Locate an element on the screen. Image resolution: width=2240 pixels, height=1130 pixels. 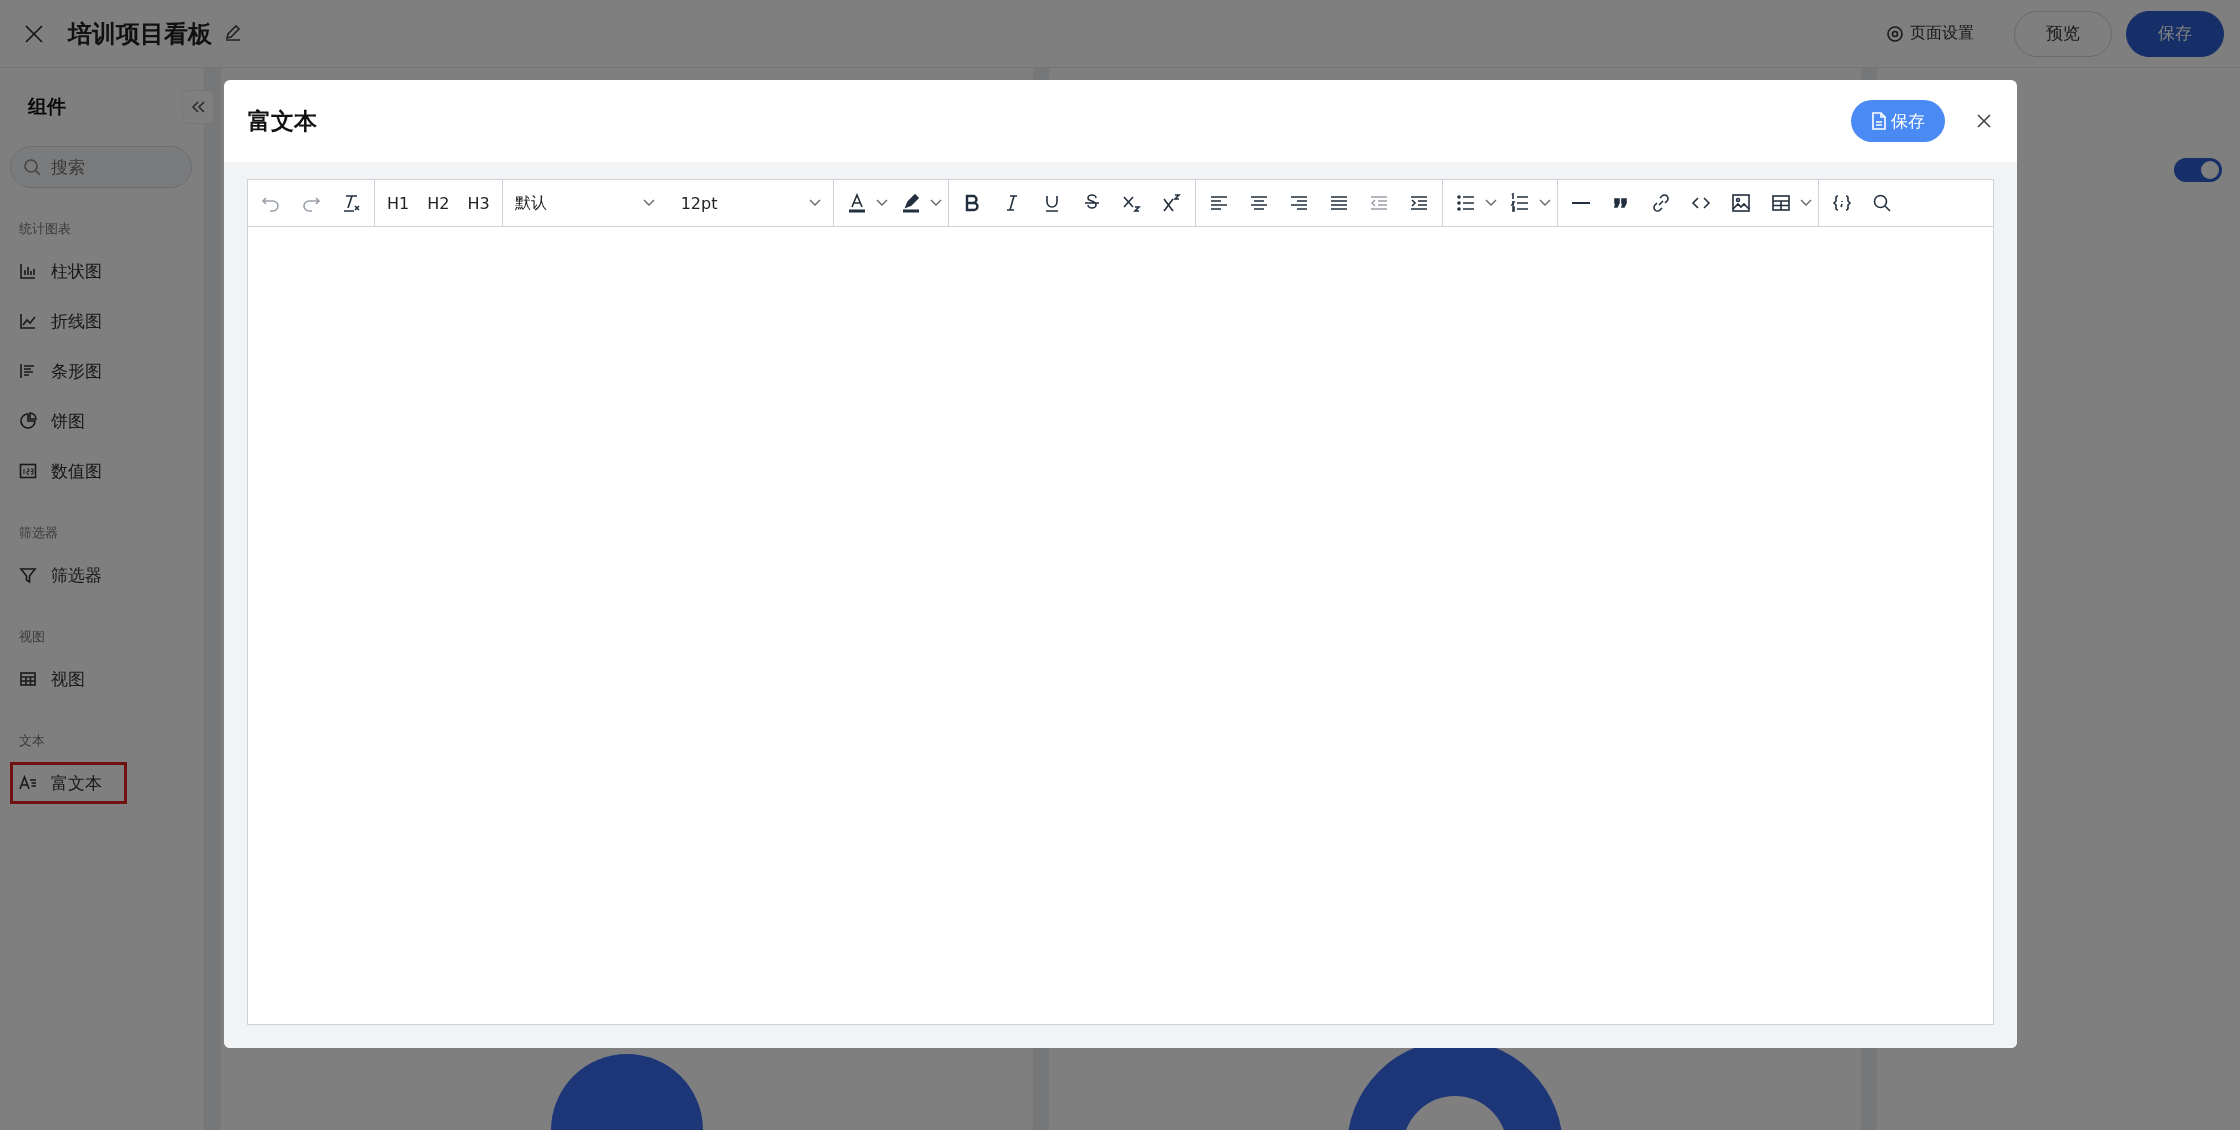
justify-icon is located at coordinates (1338, 203).